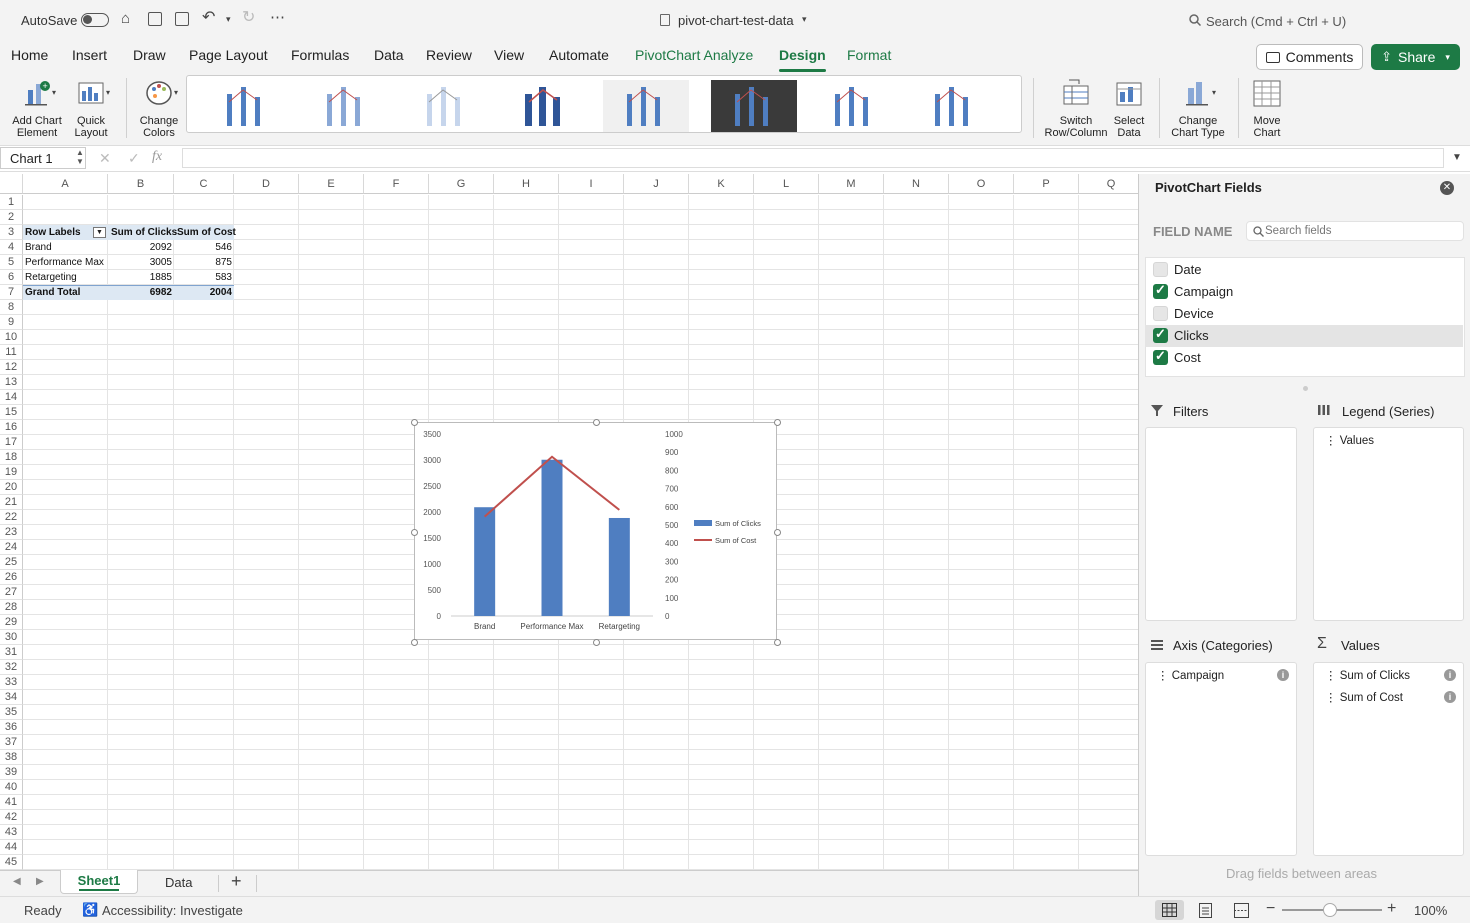 This screenshot has height=923, width=1470. I want to click on accessibility-status: Accessibility: Investigate, so click(172, 910).